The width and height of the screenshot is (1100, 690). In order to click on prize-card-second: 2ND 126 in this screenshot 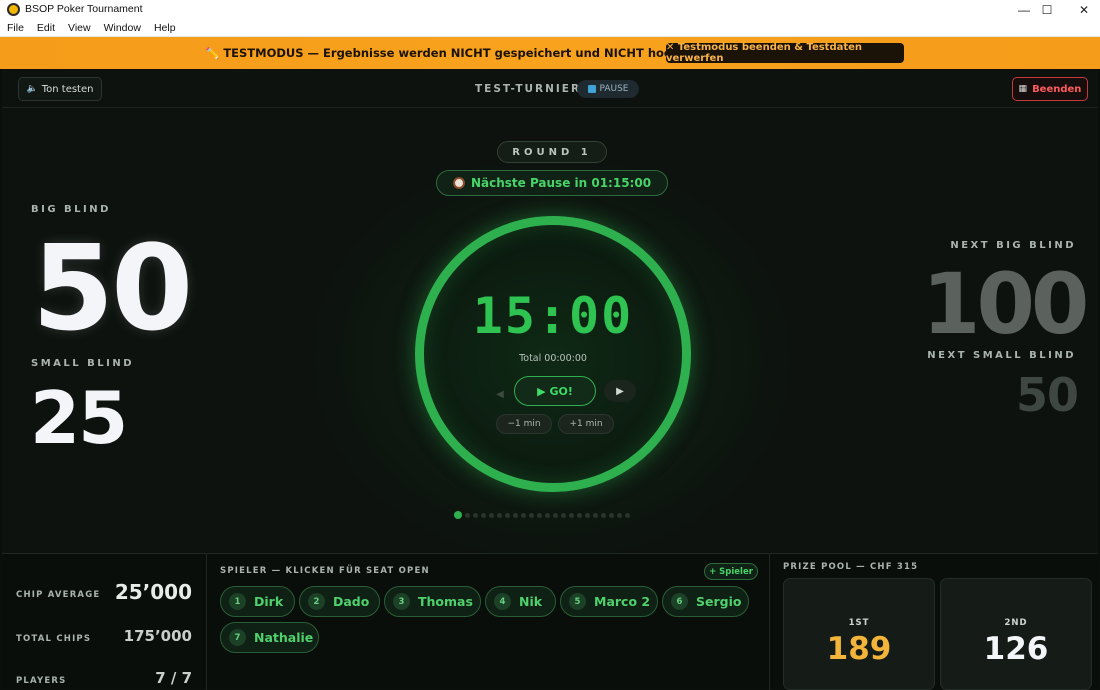, I will do `click(1016, 634)`.